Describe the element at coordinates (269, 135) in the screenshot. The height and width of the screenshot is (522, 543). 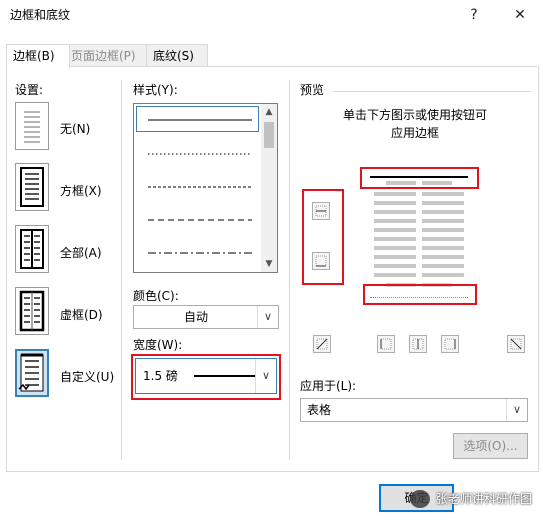
I see `scroll-thumb` at that location.